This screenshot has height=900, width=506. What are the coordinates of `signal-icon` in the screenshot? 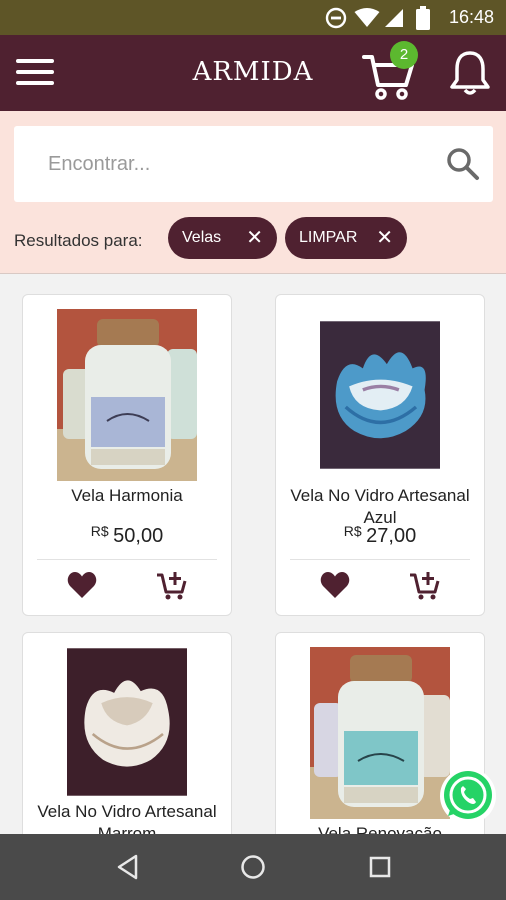 It's located at (394, 18).